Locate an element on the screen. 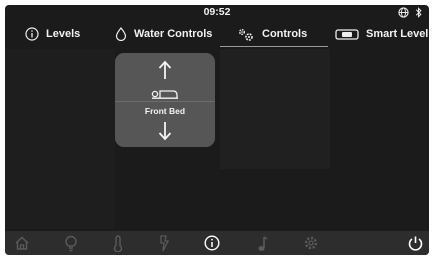 Image resolution: width=432 pixels, height=257 pixels. right-panel is located at coordinates (275, 109).